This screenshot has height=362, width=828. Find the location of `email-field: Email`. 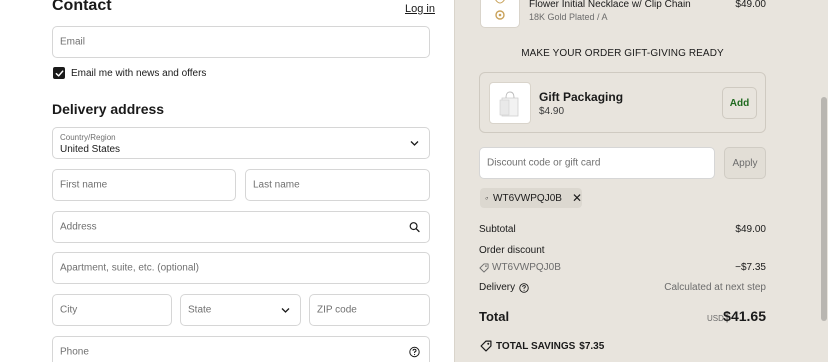

email-field: Email is located at coordinates (241, 42).